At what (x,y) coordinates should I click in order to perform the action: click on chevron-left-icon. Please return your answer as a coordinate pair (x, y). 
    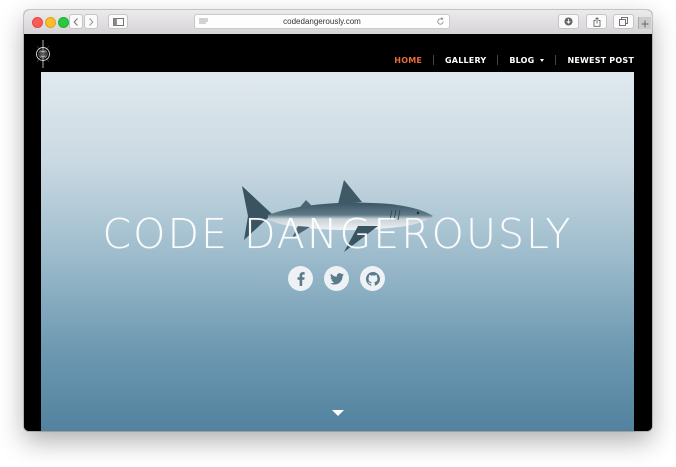
    Looking at the image, I should click on (75, 21).